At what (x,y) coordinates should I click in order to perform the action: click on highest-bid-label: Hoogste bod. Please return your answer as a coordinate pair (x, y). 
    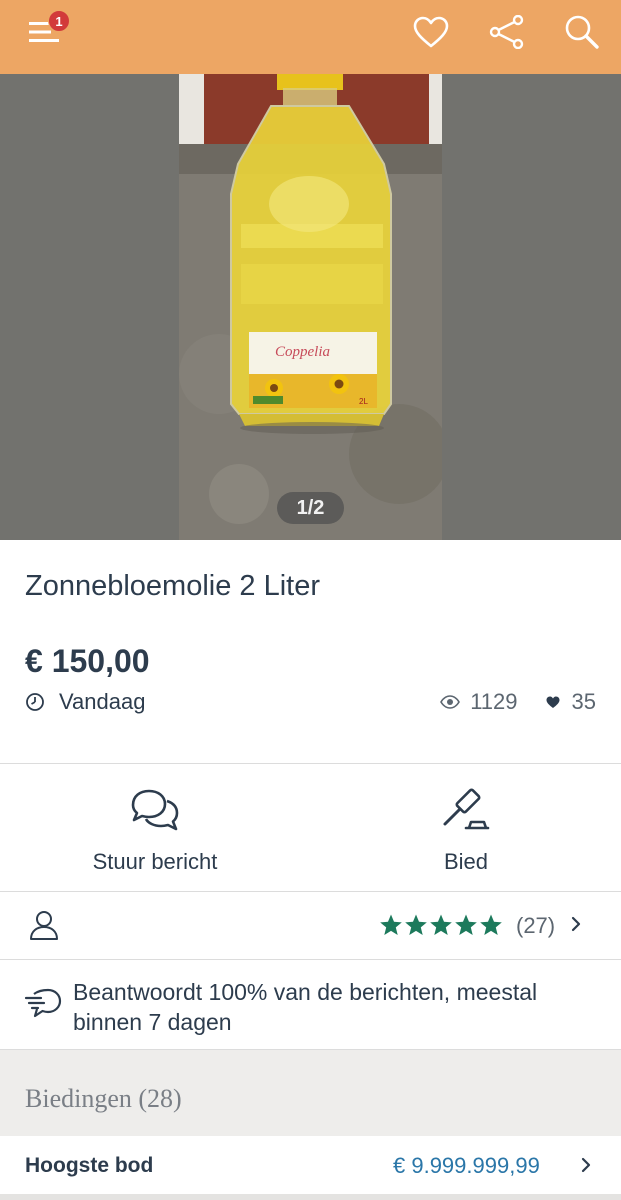
    Looking at the image, I should click on (89, 1165).